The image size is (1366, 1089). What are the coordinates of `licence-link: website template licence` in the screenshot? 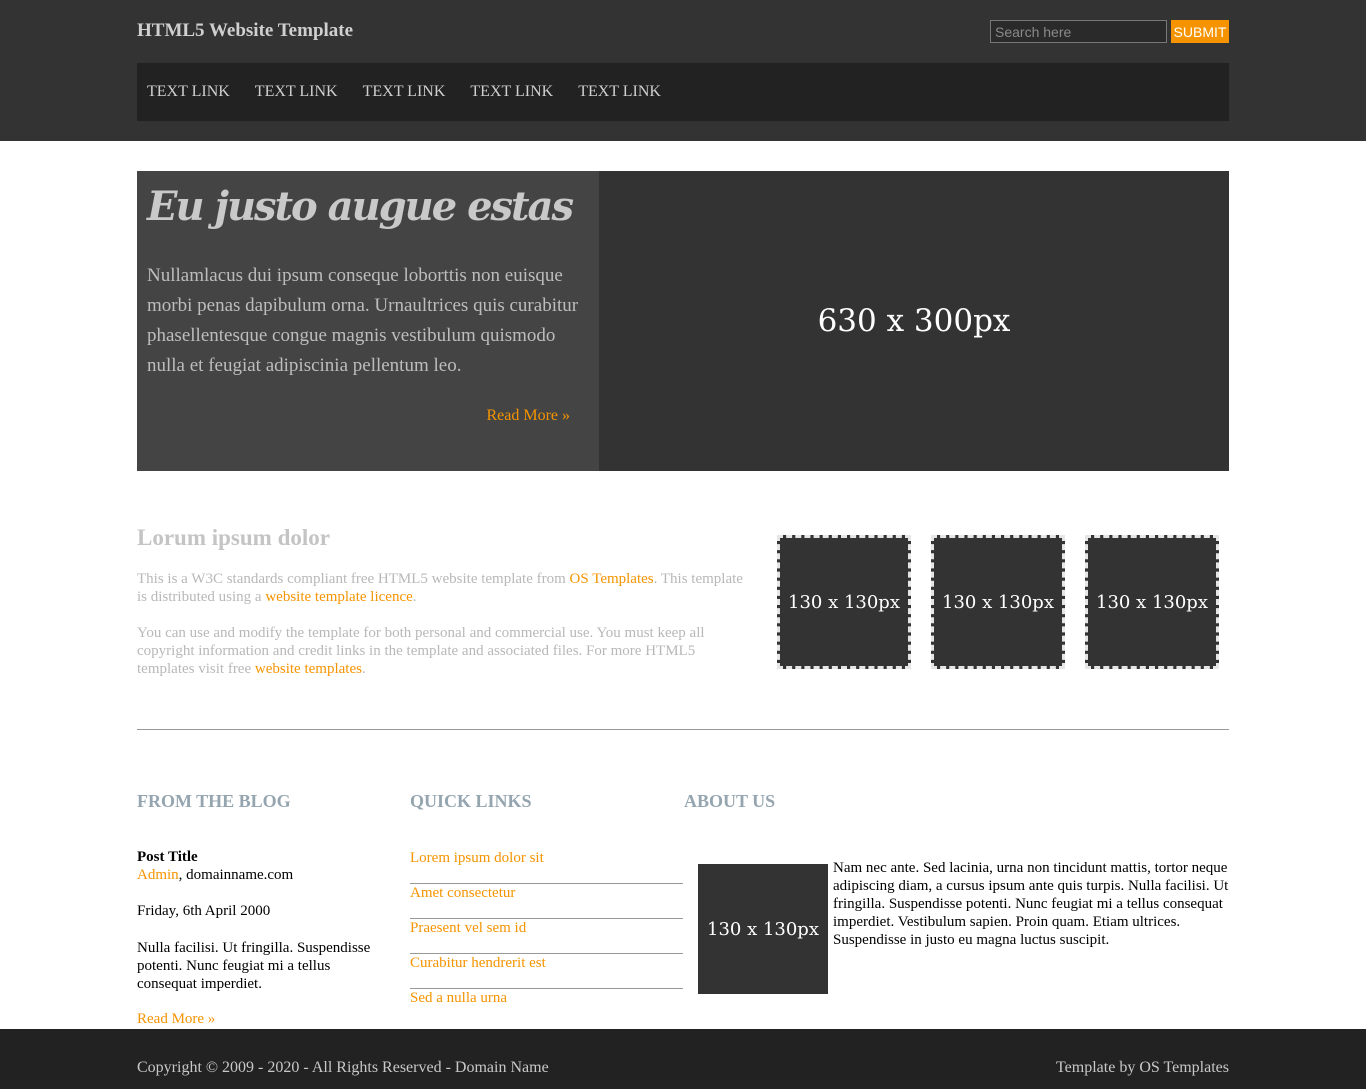 It's located at (338, 597).